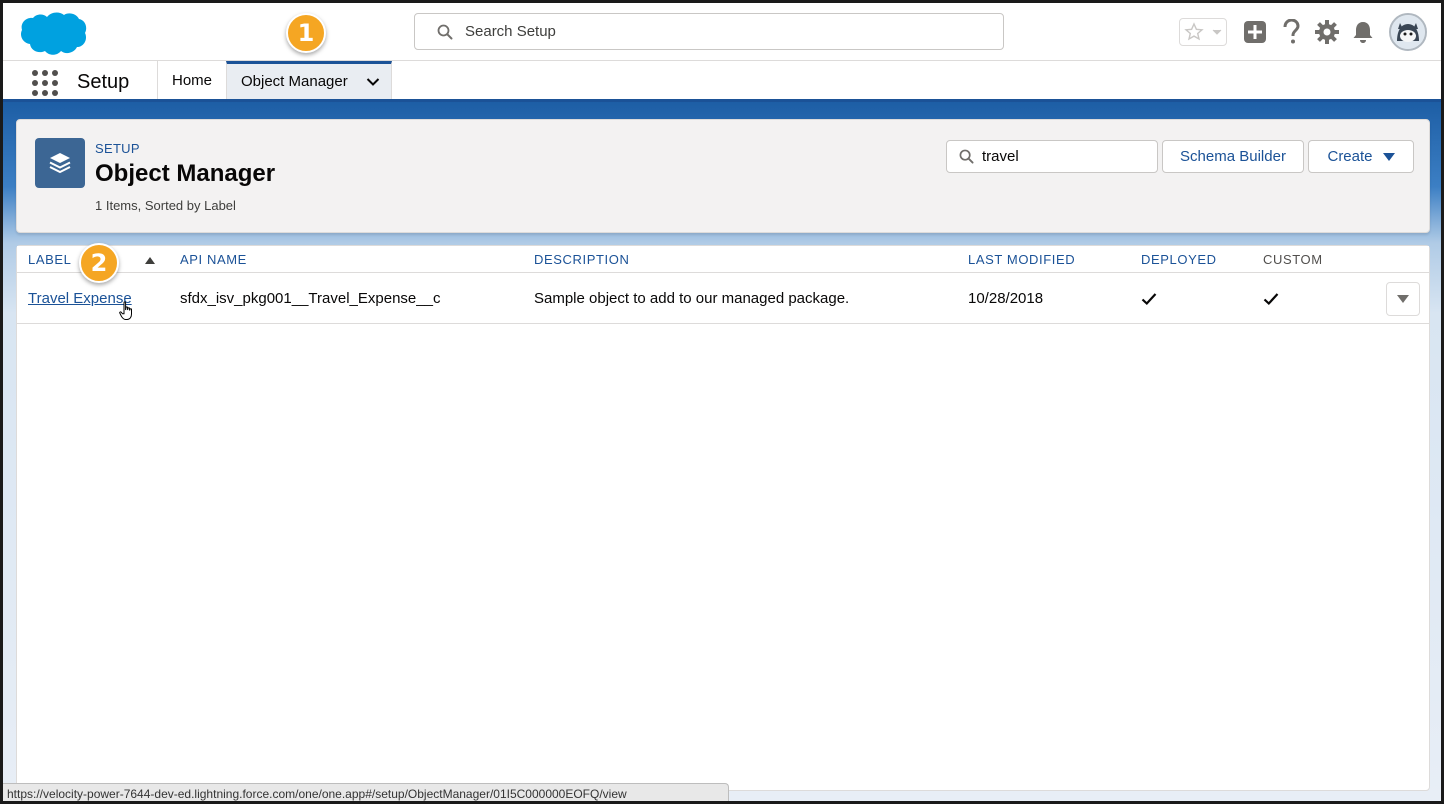  I want to click on global-search-input, so click(715, 31).